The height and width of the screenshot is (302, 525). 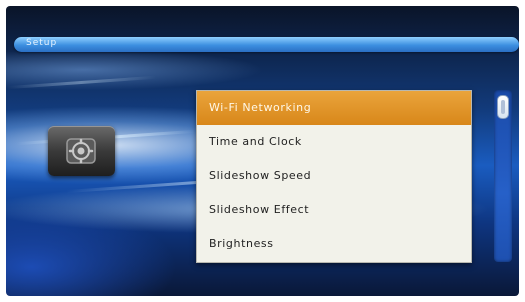 I want to click on scrollbar-thumb, so click(x=503, y=107).